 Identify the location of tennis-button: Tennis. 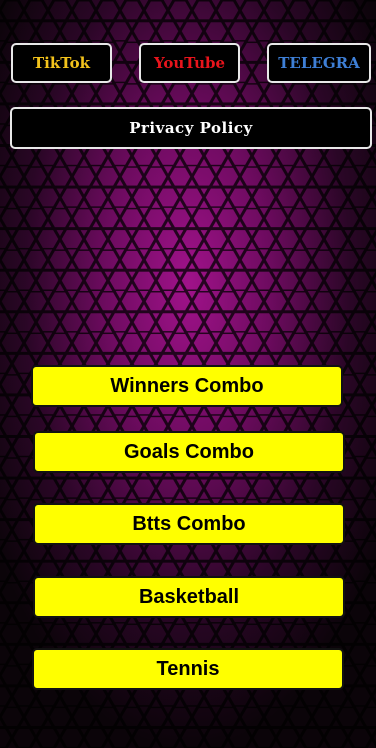
(188, 669).